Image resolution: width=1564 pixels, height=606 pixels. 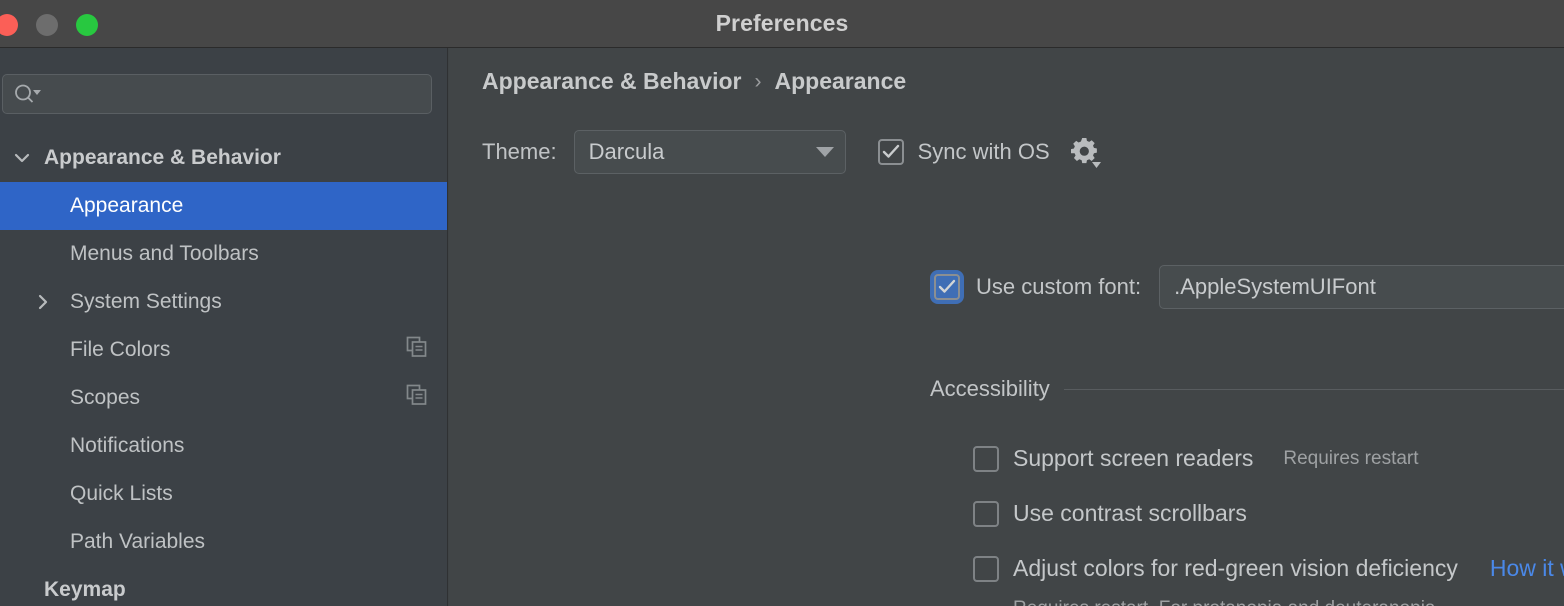 I want to click on theme-dropdown: Darcula, so click(x=709, y=152).